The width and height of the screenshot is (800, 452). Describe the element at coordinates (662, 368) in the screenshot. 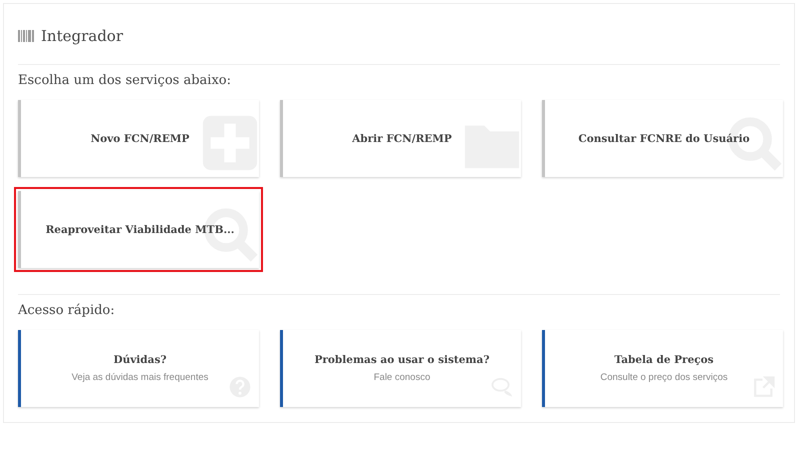

I see `quick-access-card: Tabela de Preços Consulte o preço dos serviços` at that location.